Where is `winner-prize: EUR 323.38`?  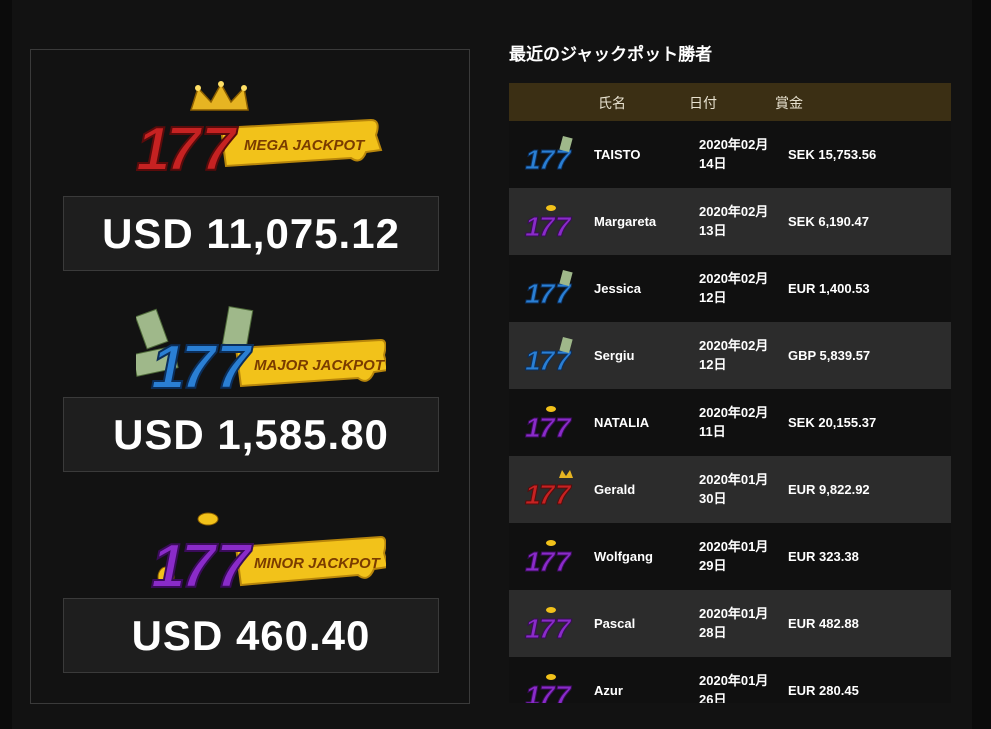
winner-prize: EUR 323.38 is located at coordinates (823, 556).